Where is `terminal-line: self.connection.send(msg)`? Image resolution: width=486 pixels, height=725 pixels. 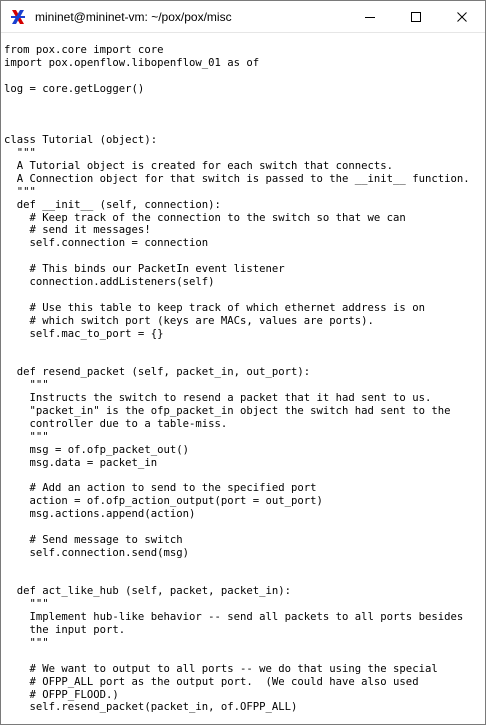
terminal-line: self.connection.send(msg) is located at coordinates (96, 552).